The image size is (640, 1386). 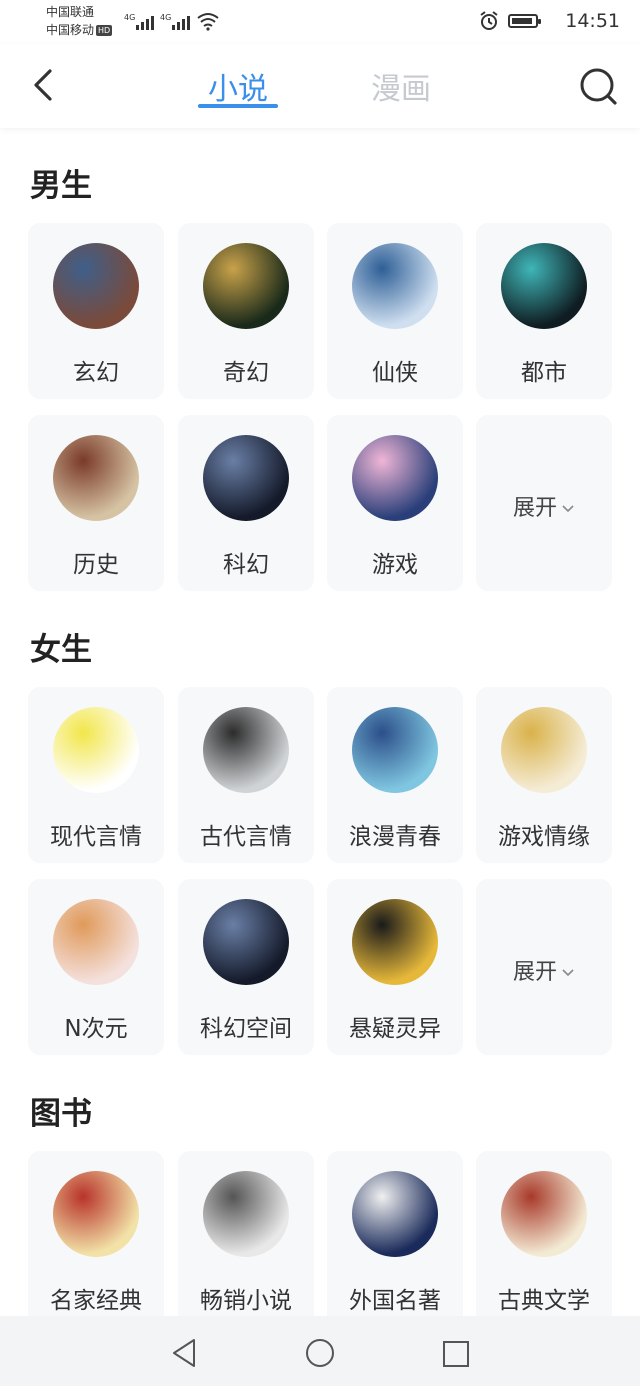 I want to click on nav-recent-icon, so click(x=456, y=1354).